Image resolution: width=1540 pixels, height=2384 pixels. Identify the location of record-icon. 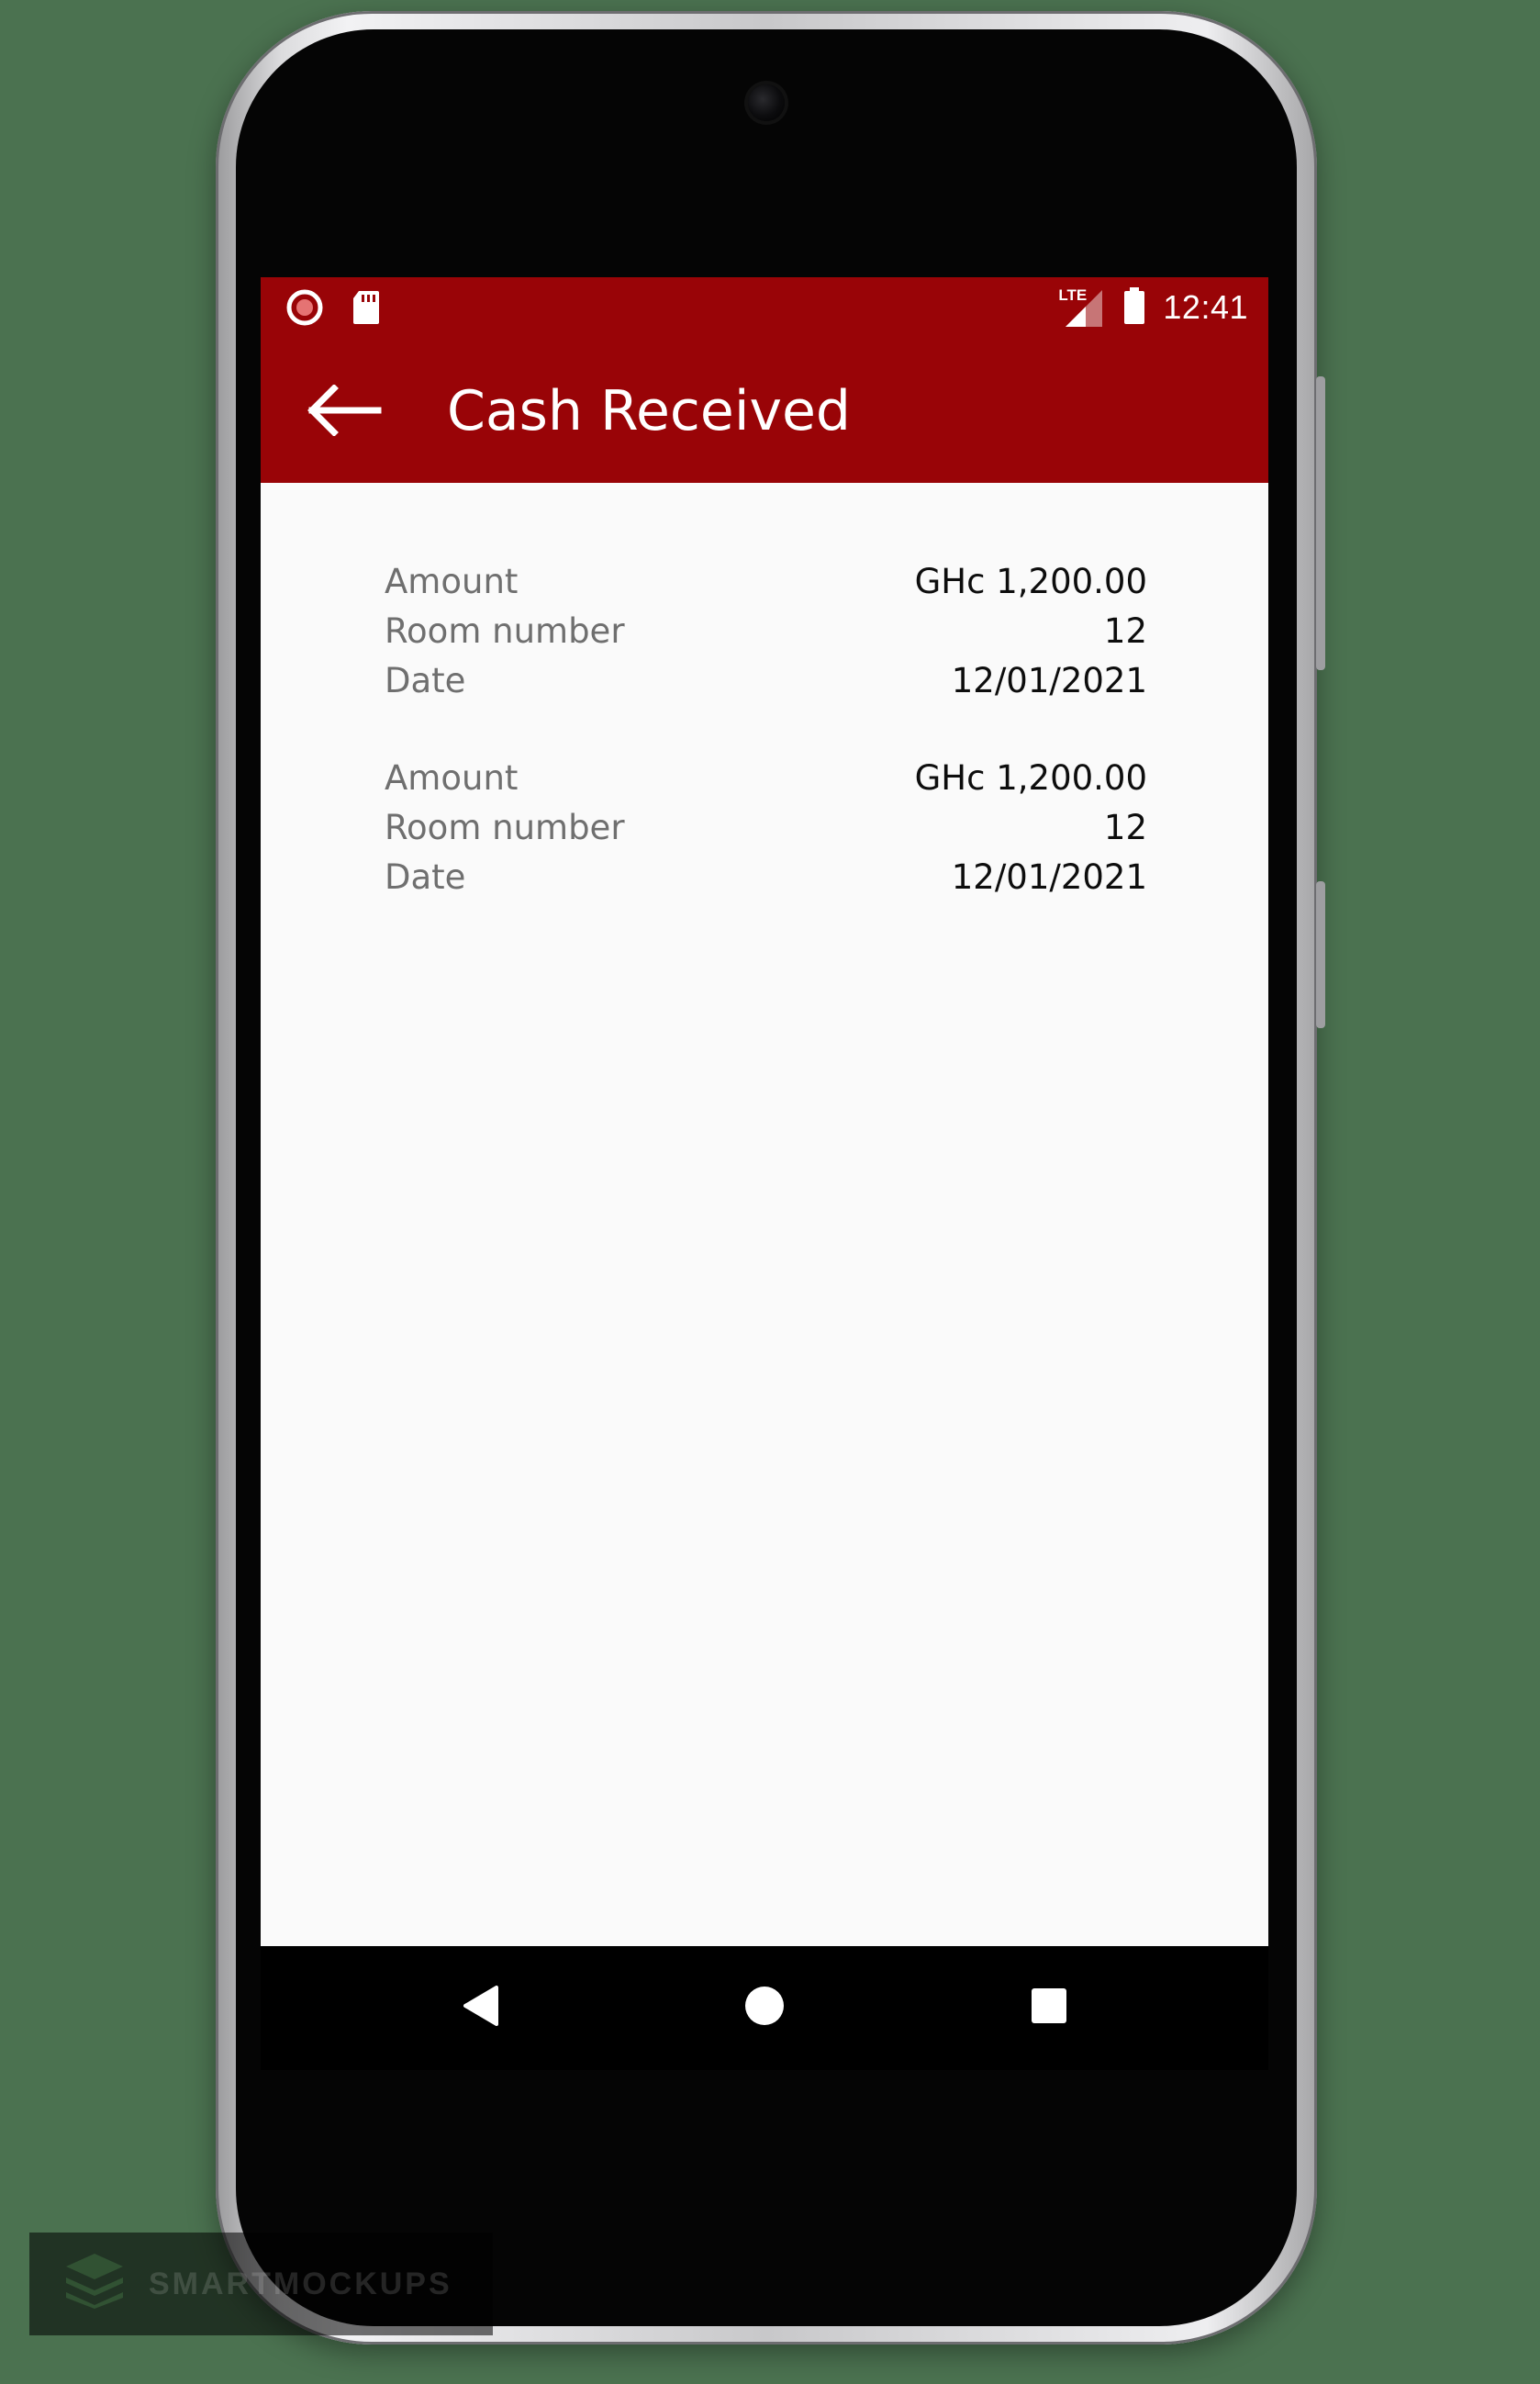
(304, 309).